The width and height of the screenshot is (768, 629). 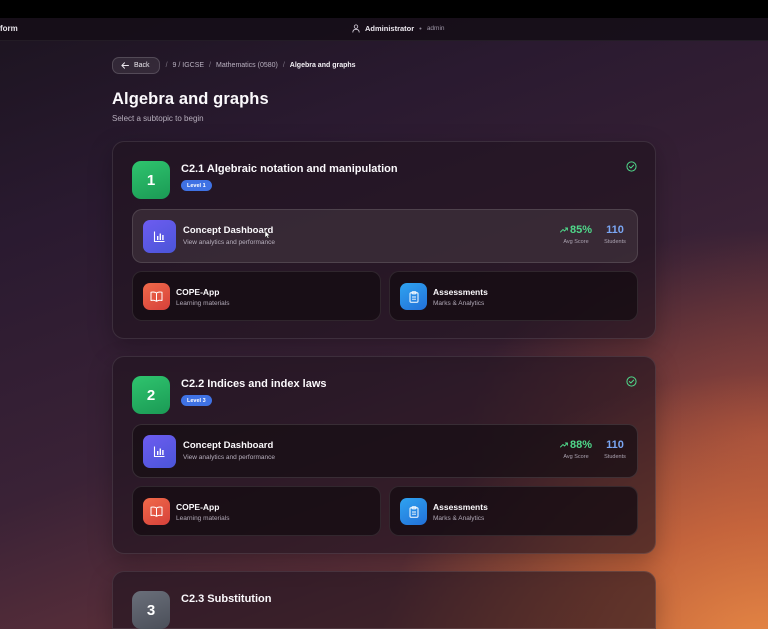 I want to click on mouse-cursor-icon, so click(x=267, y=234).